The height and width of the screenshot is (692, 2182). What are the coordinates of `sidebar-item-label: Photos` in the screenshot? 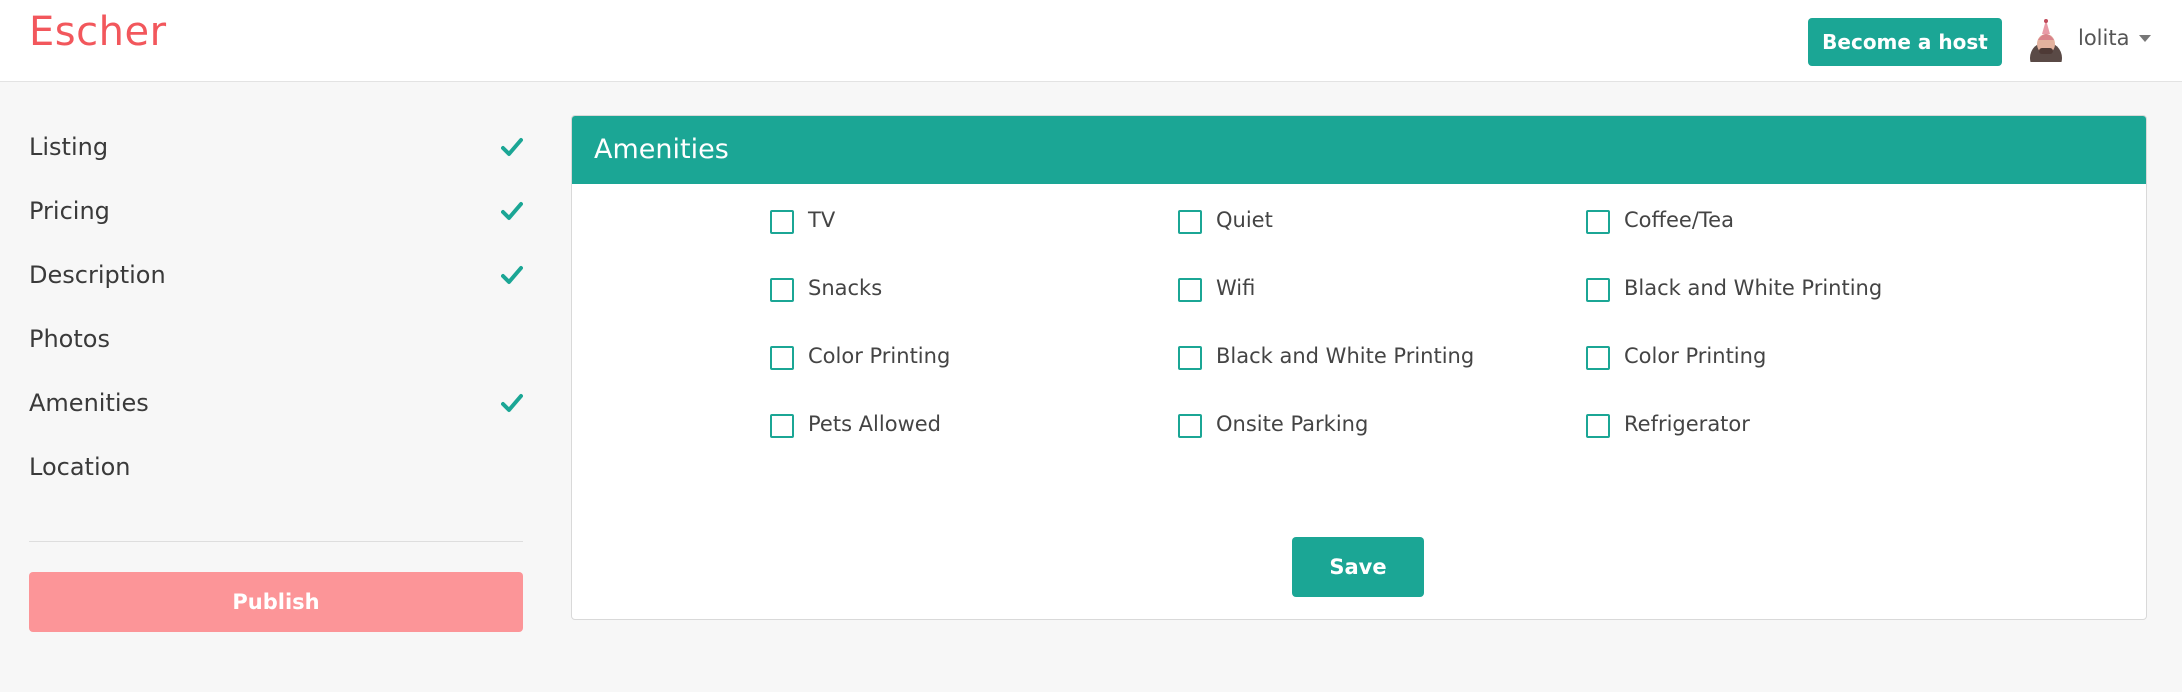 It's located at (69, 339).